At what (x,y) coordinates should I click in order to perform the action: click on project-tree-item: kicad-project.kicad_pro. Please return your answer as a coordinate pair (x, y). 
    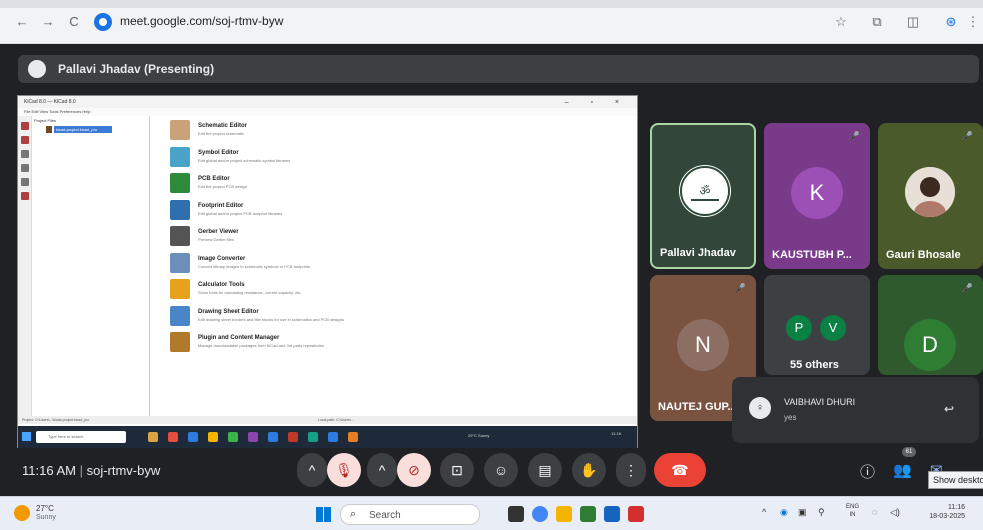
    Looking at the image, I should click on (83, 129).